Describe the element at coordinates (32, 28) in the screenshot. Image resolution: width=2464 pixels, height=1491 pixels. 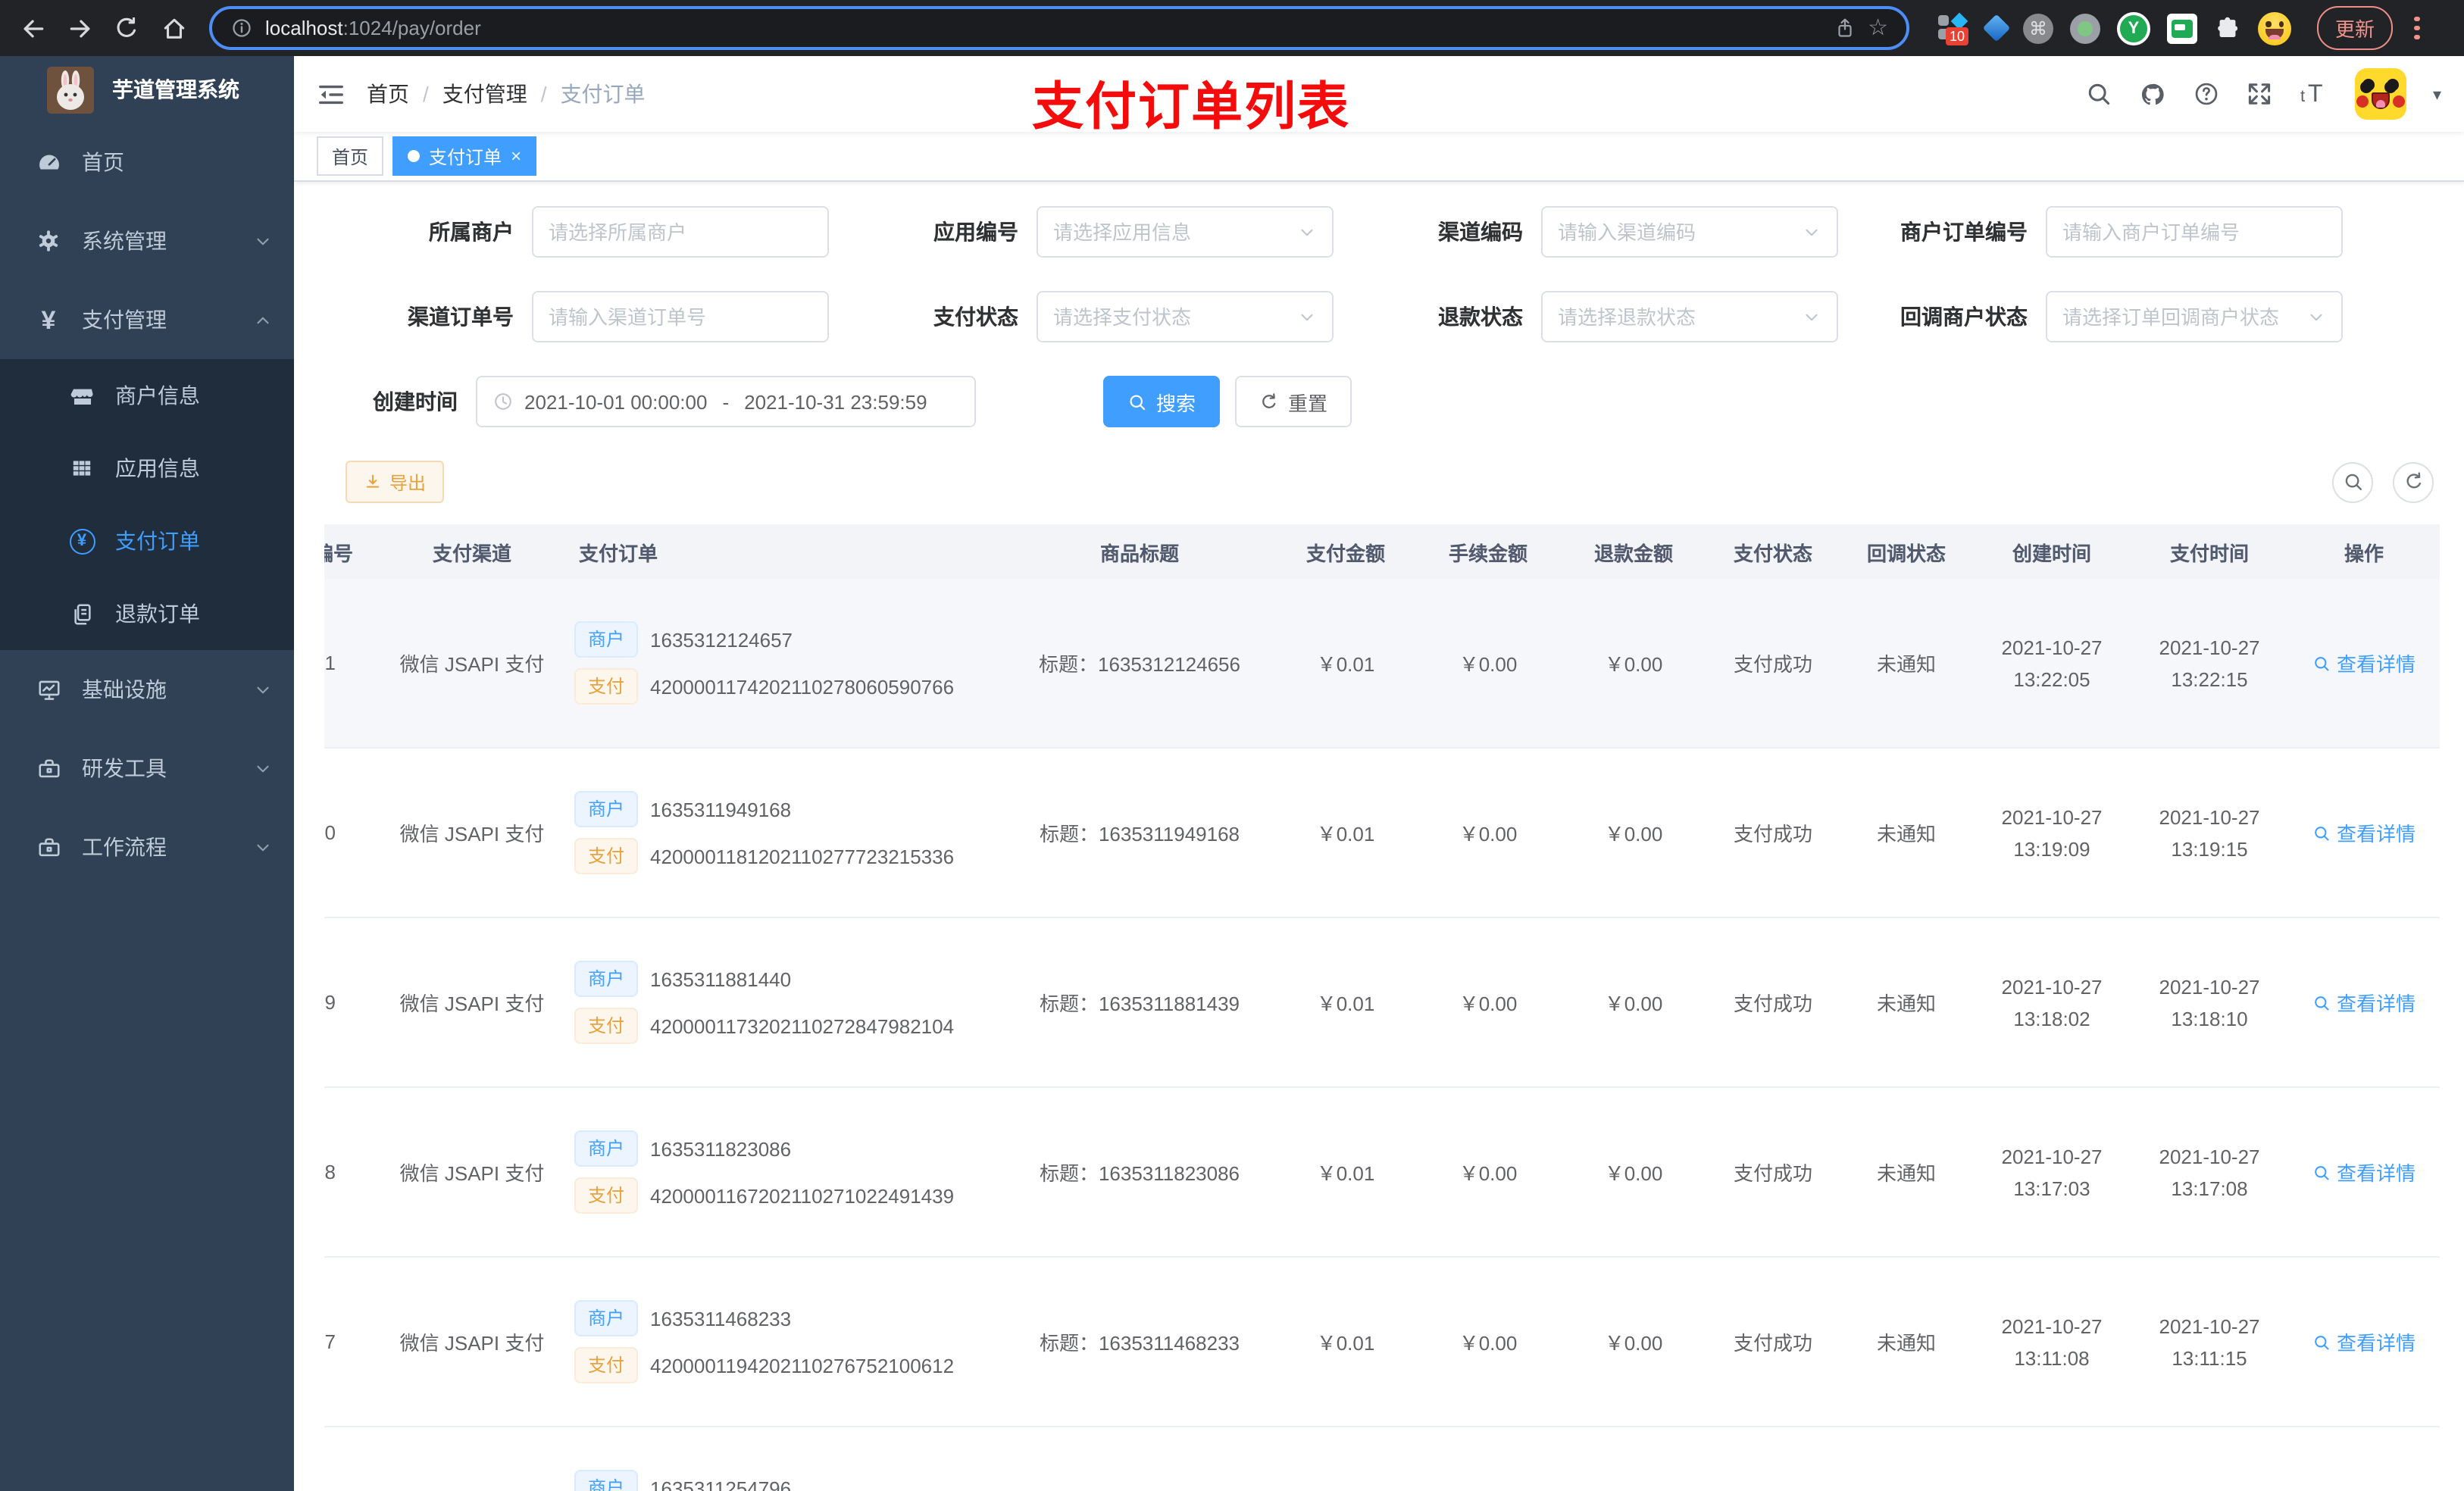
I see `browser-back-button` at that location.